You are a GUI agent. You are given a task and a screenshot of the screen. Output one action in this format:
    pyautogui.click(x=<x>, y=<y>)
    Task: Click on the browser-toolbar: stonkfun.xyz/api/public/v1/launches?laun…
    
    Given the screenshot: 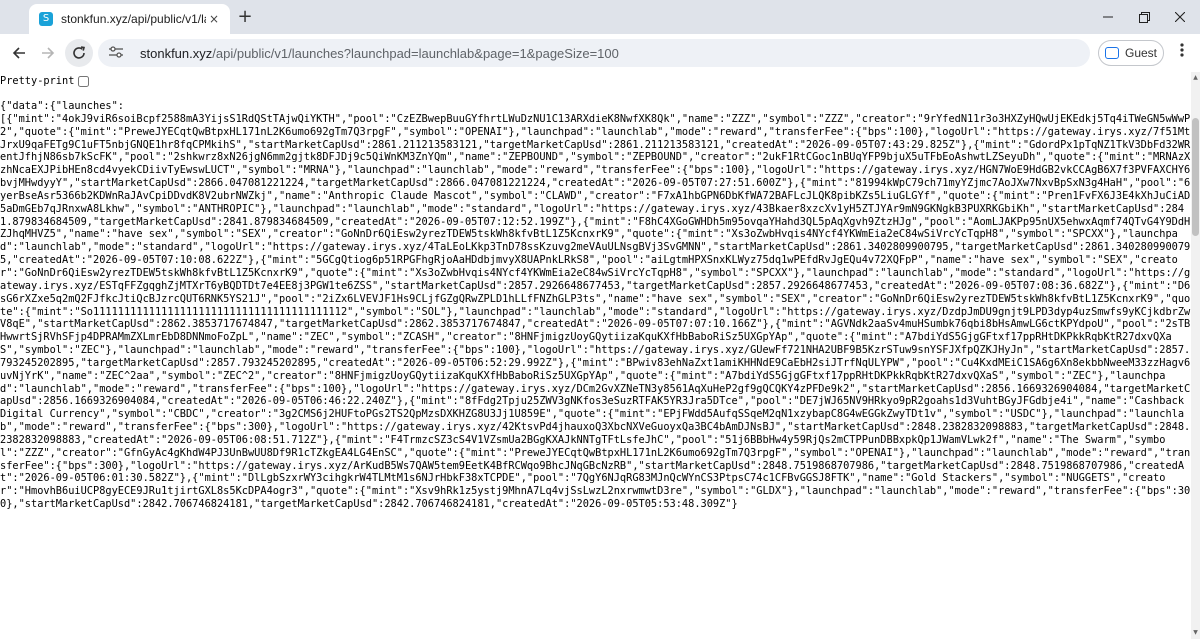 What is the action you would take?
    pyautogui.click(x=600, y=53)
    